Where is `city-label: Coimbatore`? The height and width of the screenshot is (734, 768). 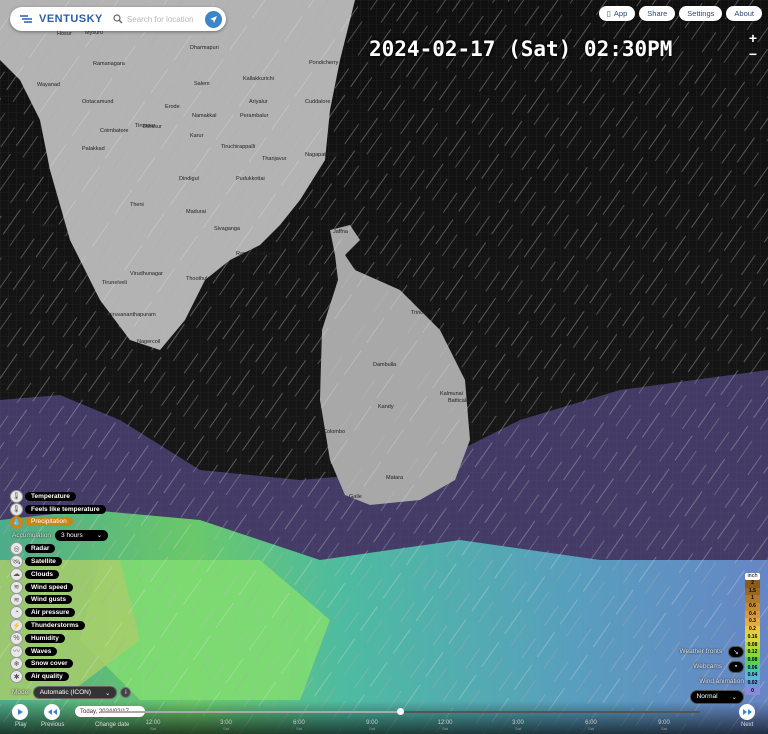 city-label: Coimbatore is located at coordinates (114, 131).